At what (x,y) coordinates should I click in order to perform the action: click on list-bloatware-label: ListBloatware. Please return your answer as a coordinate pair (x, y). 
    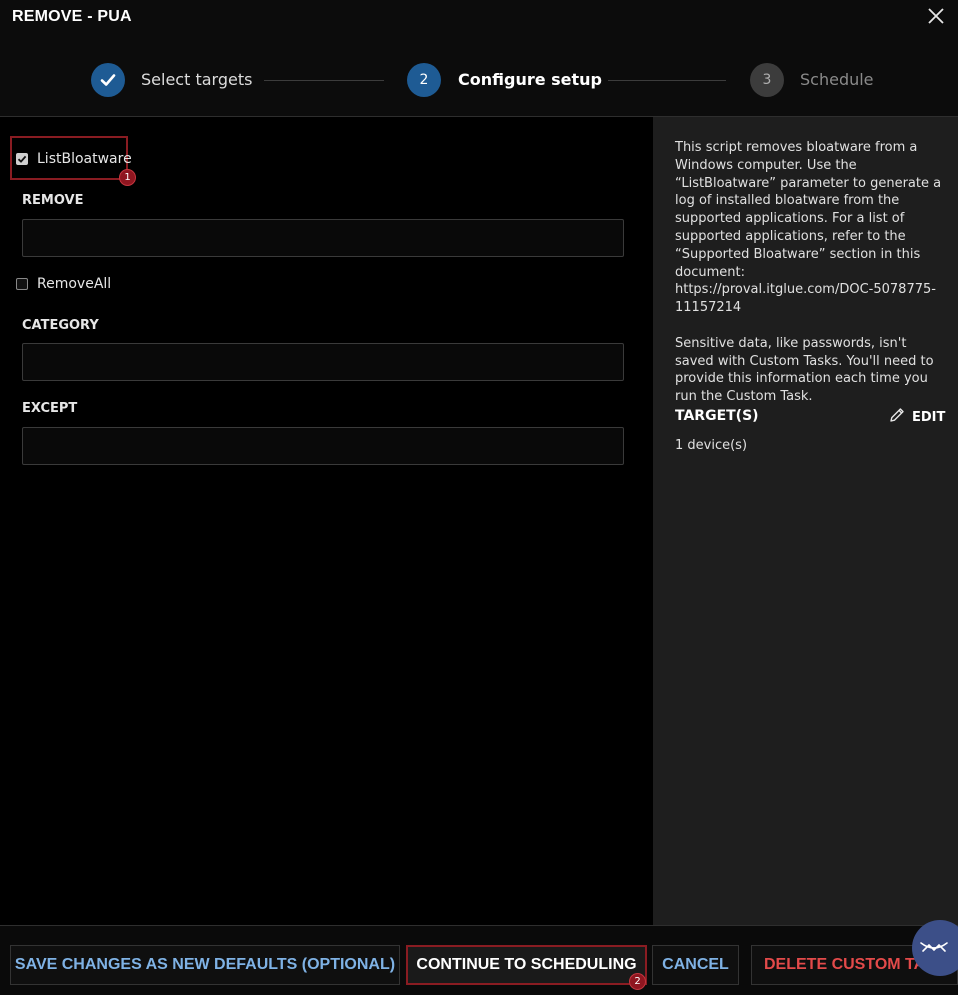
    Looking at the image, I should click on (84, 159).